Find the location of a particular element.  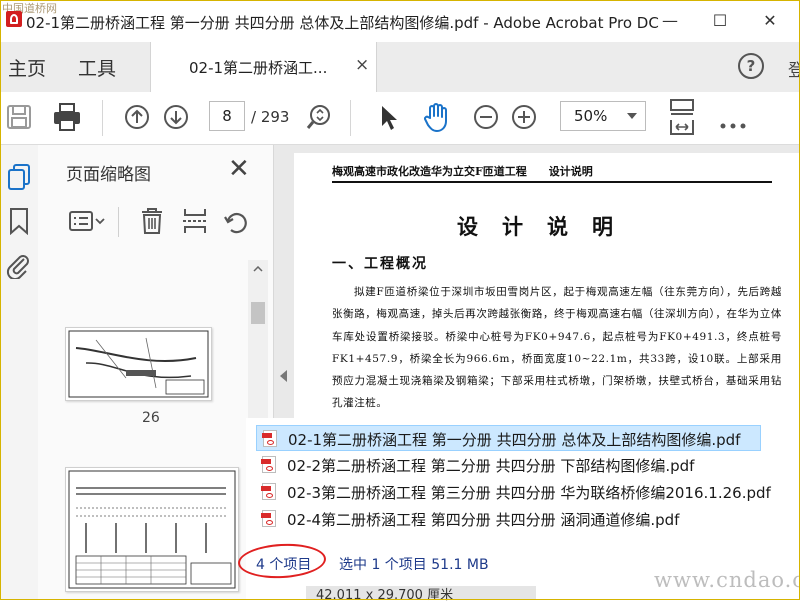

options-menu-icon is located at coordinates (88, 224).